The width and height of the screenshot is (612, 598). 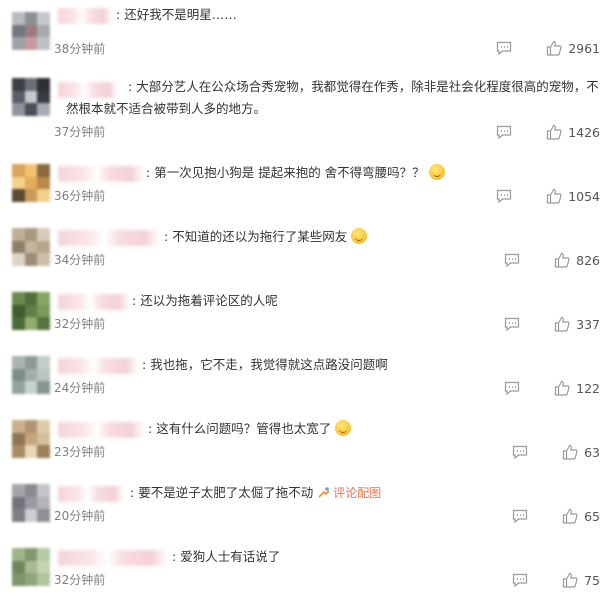 I want to click on comment-image-link: 评论配图, so click(x=357, y=493).